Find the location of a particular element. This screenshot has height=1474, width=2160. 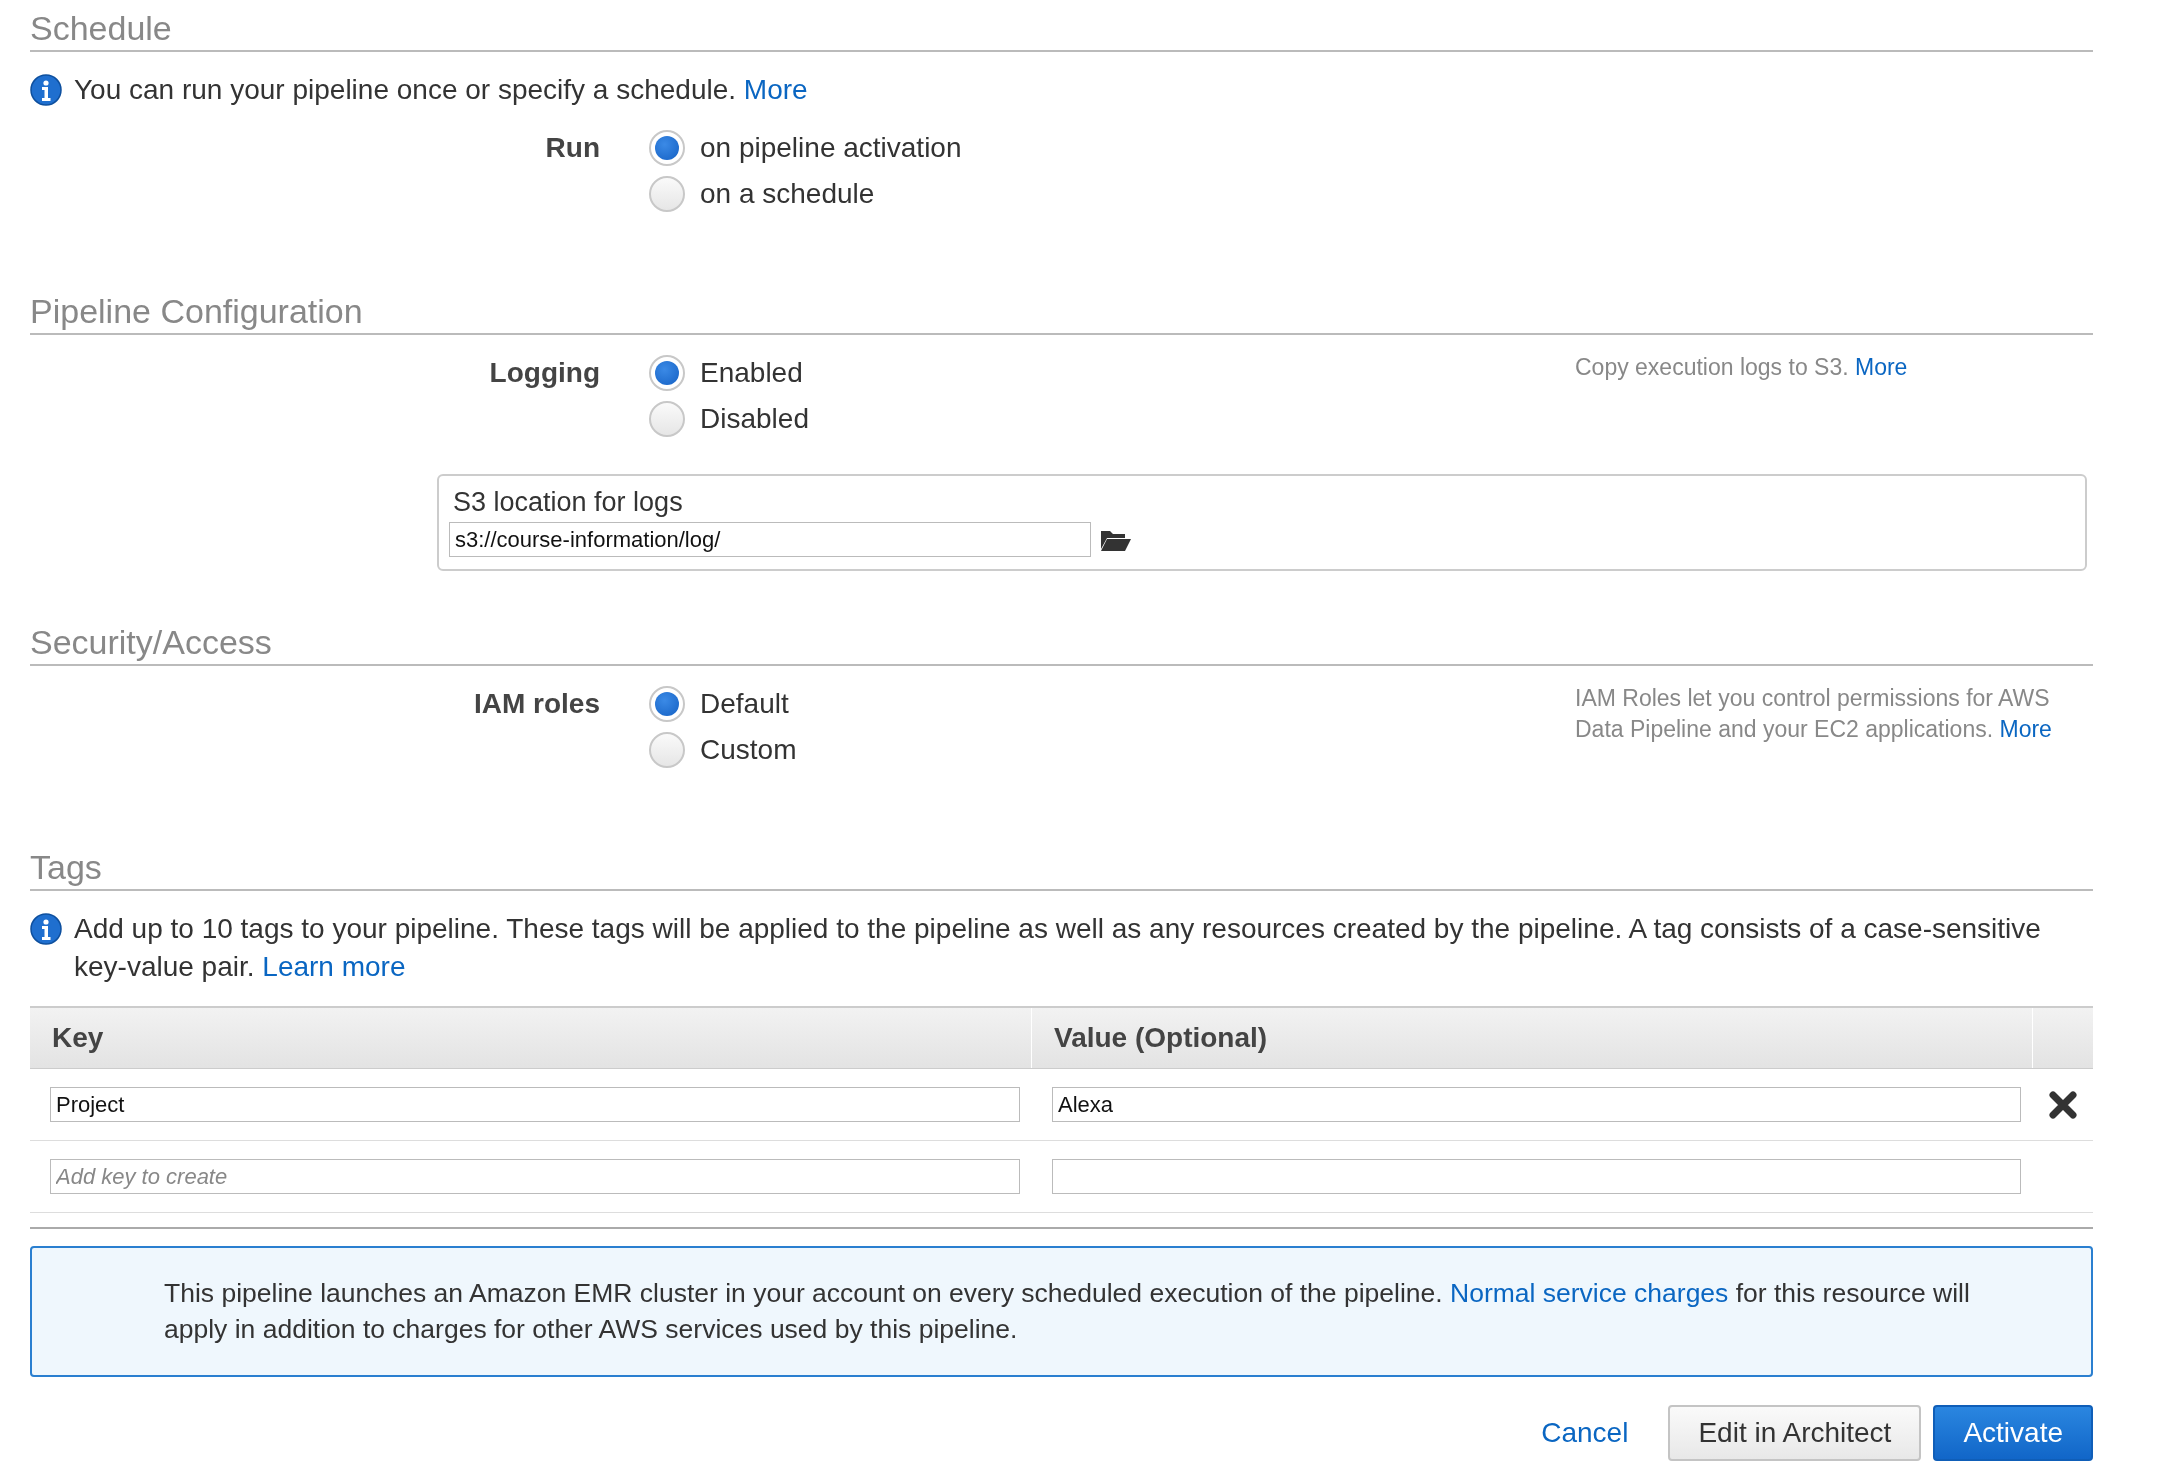

action-button: Edit in Architect is located at coordinates (1795, 1433).